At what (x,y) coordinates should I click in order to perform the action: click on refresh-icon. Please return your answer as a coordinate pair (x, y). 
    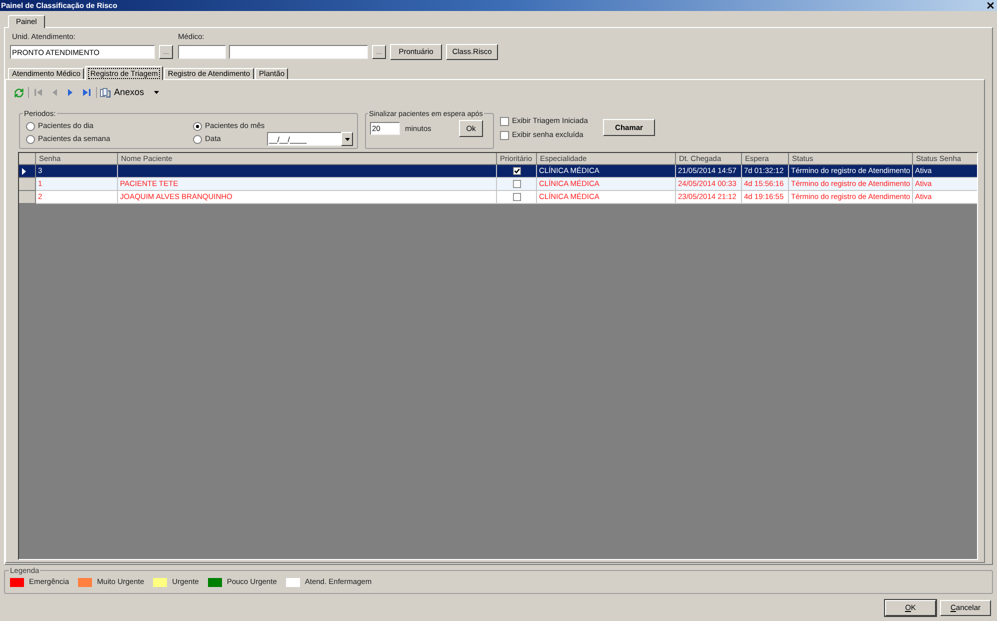
    Looking at the image, I should click on (19, 93).